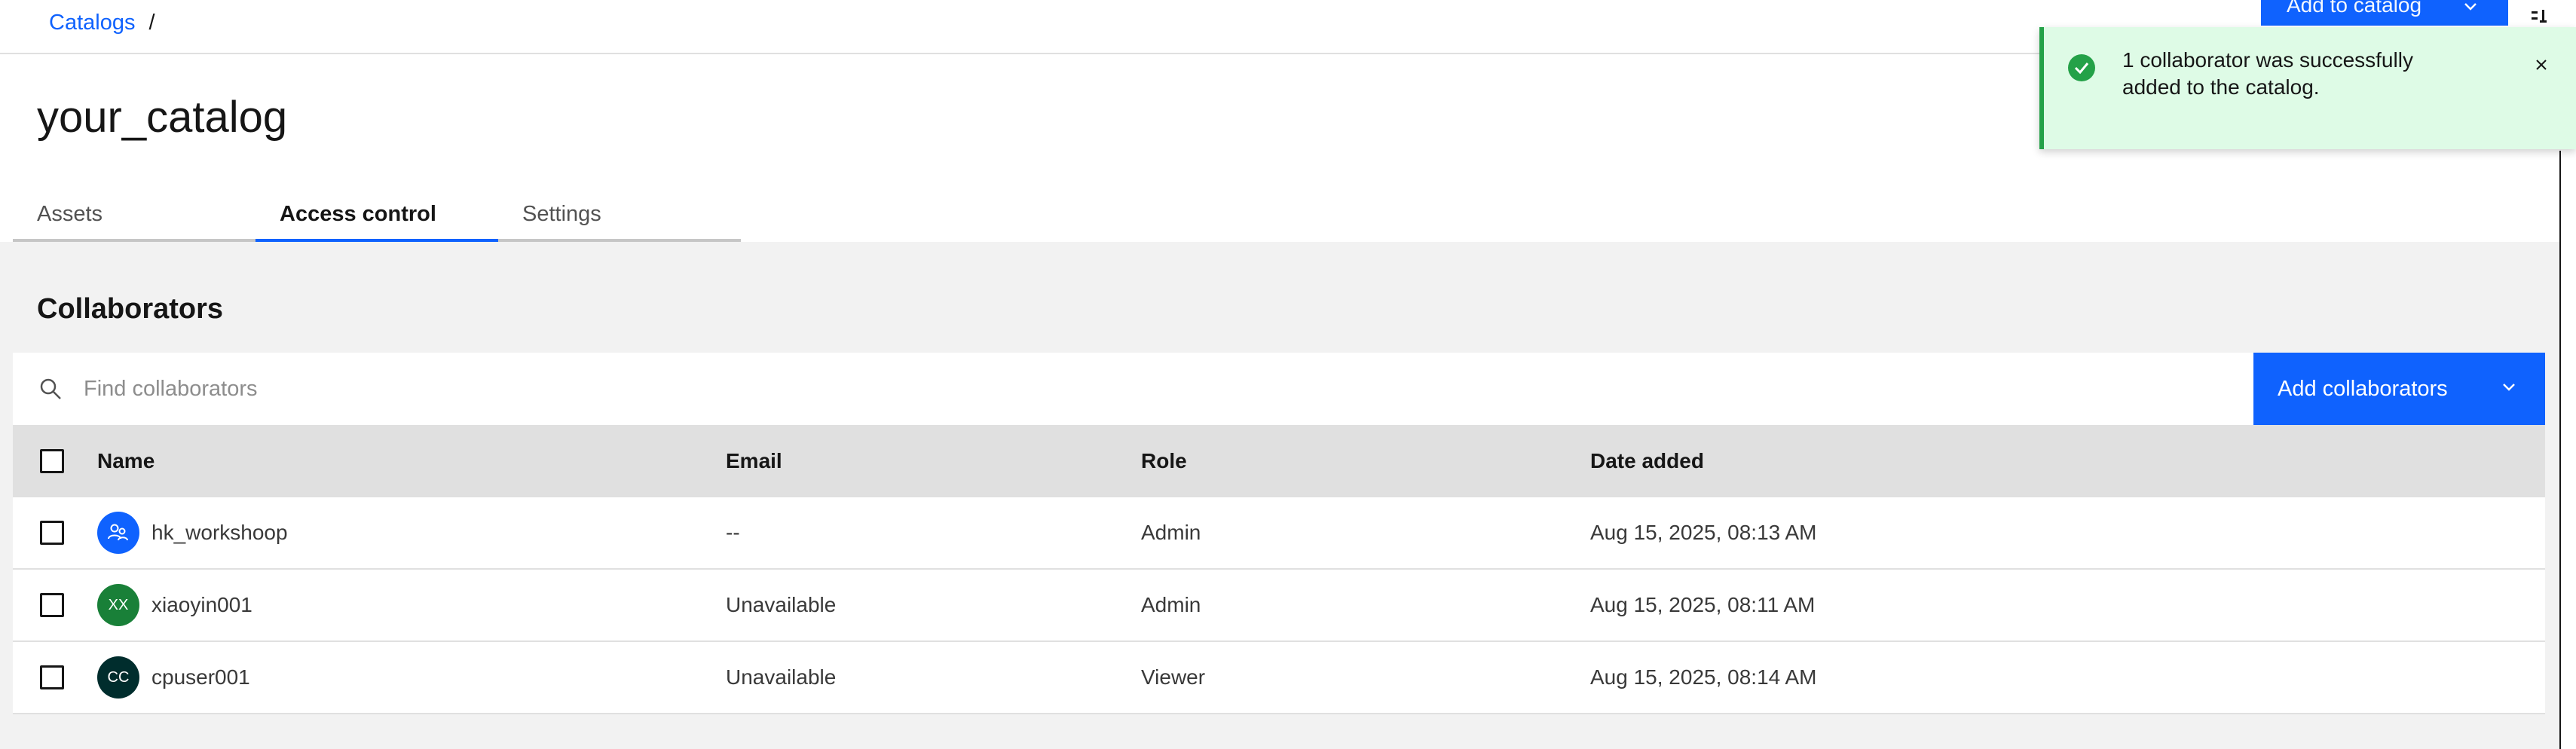  I want to click on select-all-checkbox, so click(52, 461).